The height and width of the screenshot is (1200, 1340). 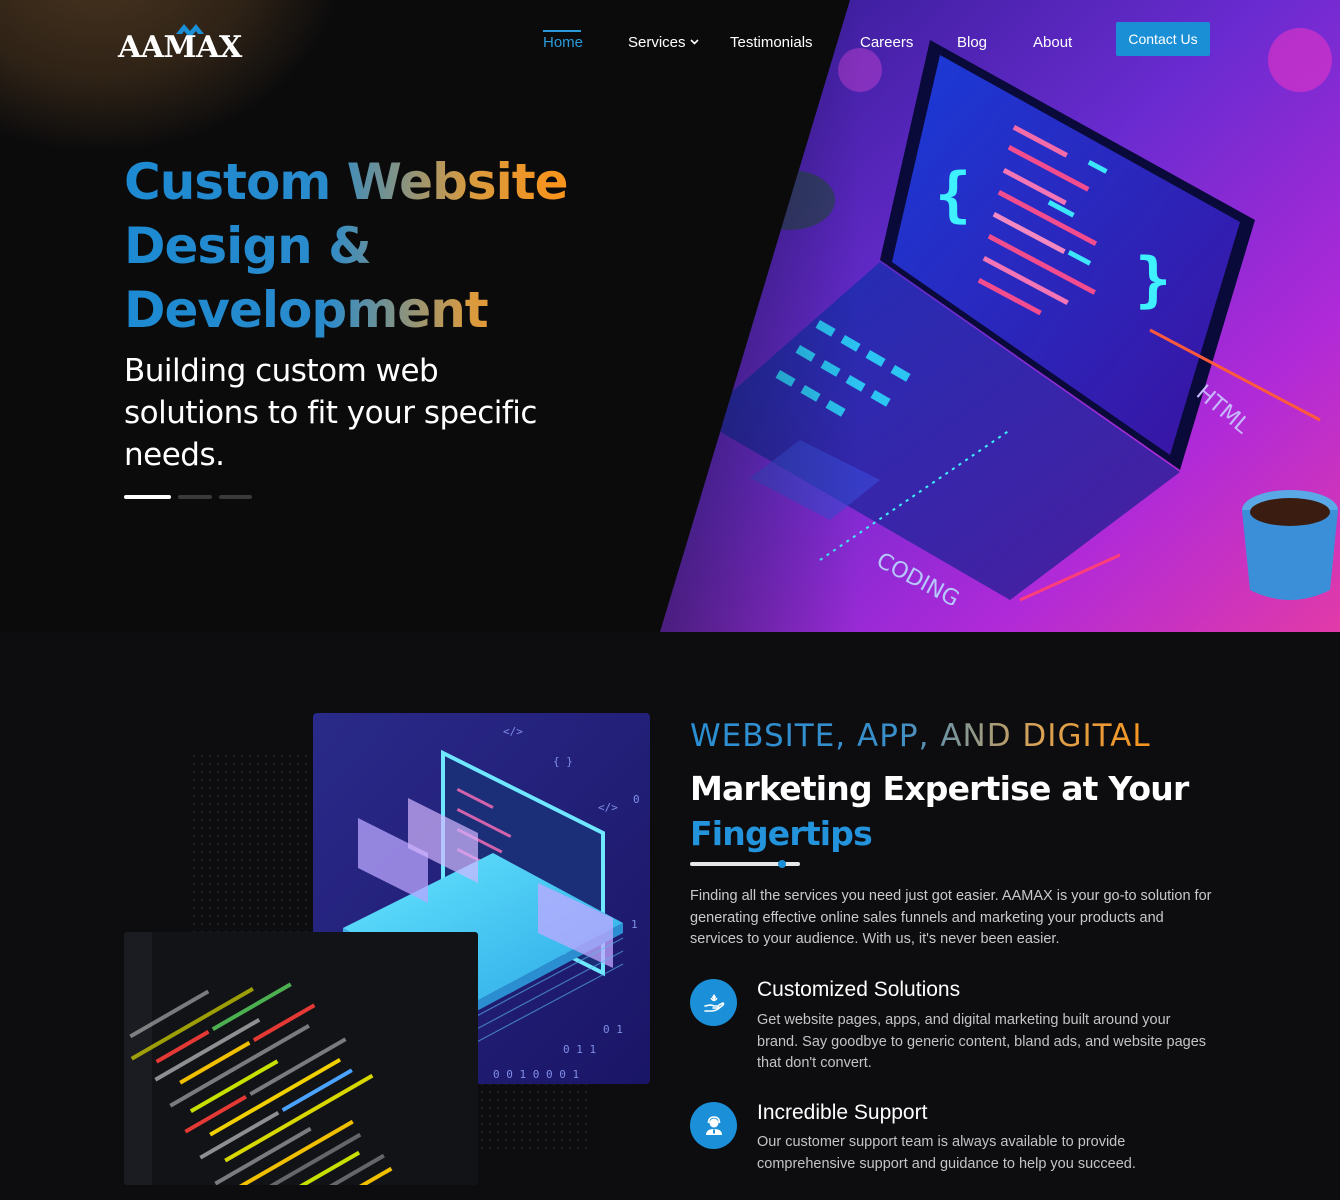 What do you see at coordinates (306, 310) in the screenshot?
I see `hero-title-line3: Development` at bounding box center [306, 310].